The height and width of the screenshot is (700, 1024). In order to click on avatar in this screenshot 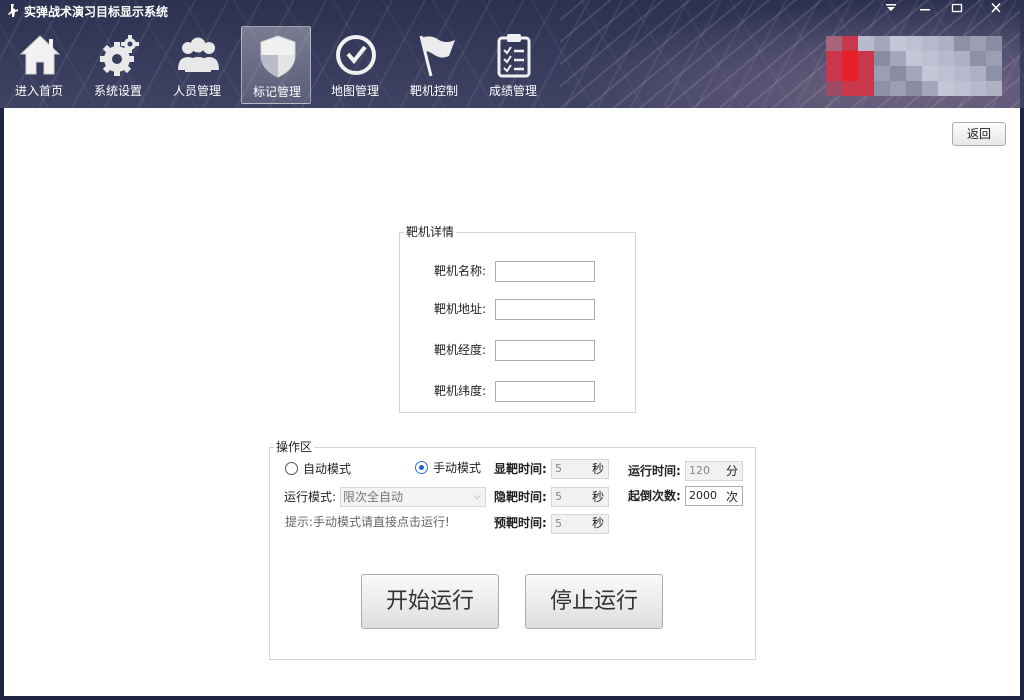, I will do `click(914, 66)`.